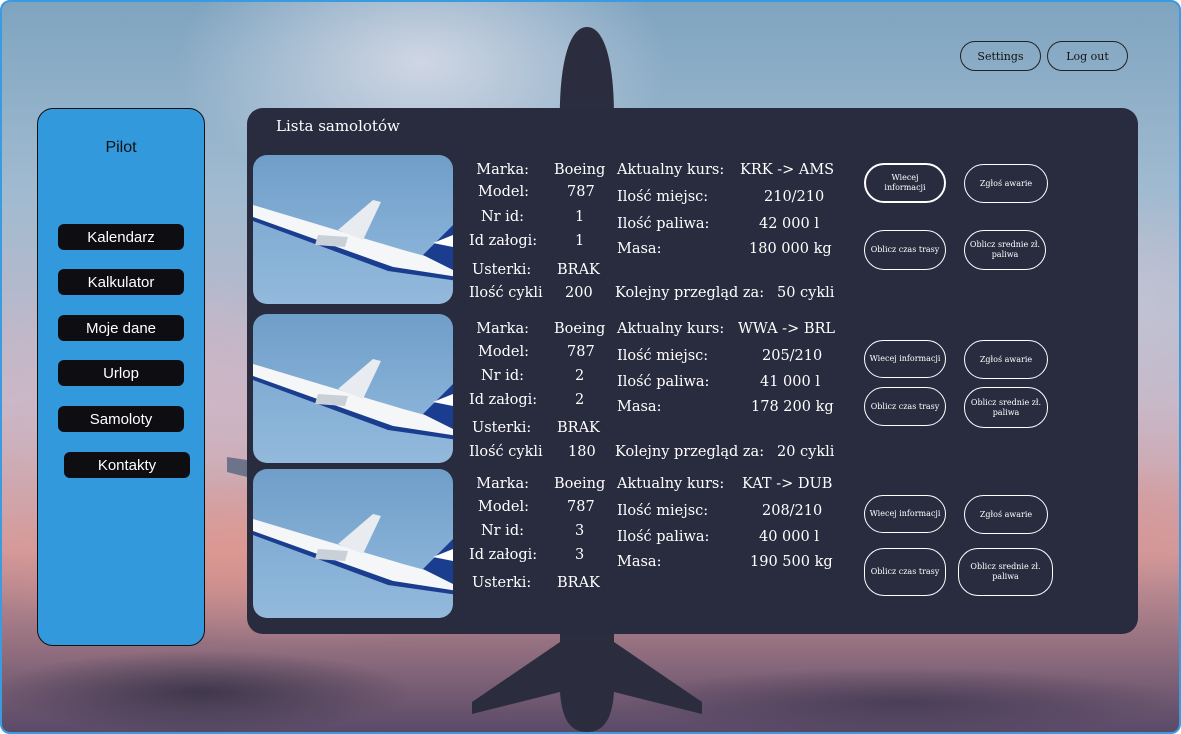  What do you see at coordinates (789, 537) in the screenshot?
I see `fuel-value: 40 000 l` at bounding box center [789, 537].